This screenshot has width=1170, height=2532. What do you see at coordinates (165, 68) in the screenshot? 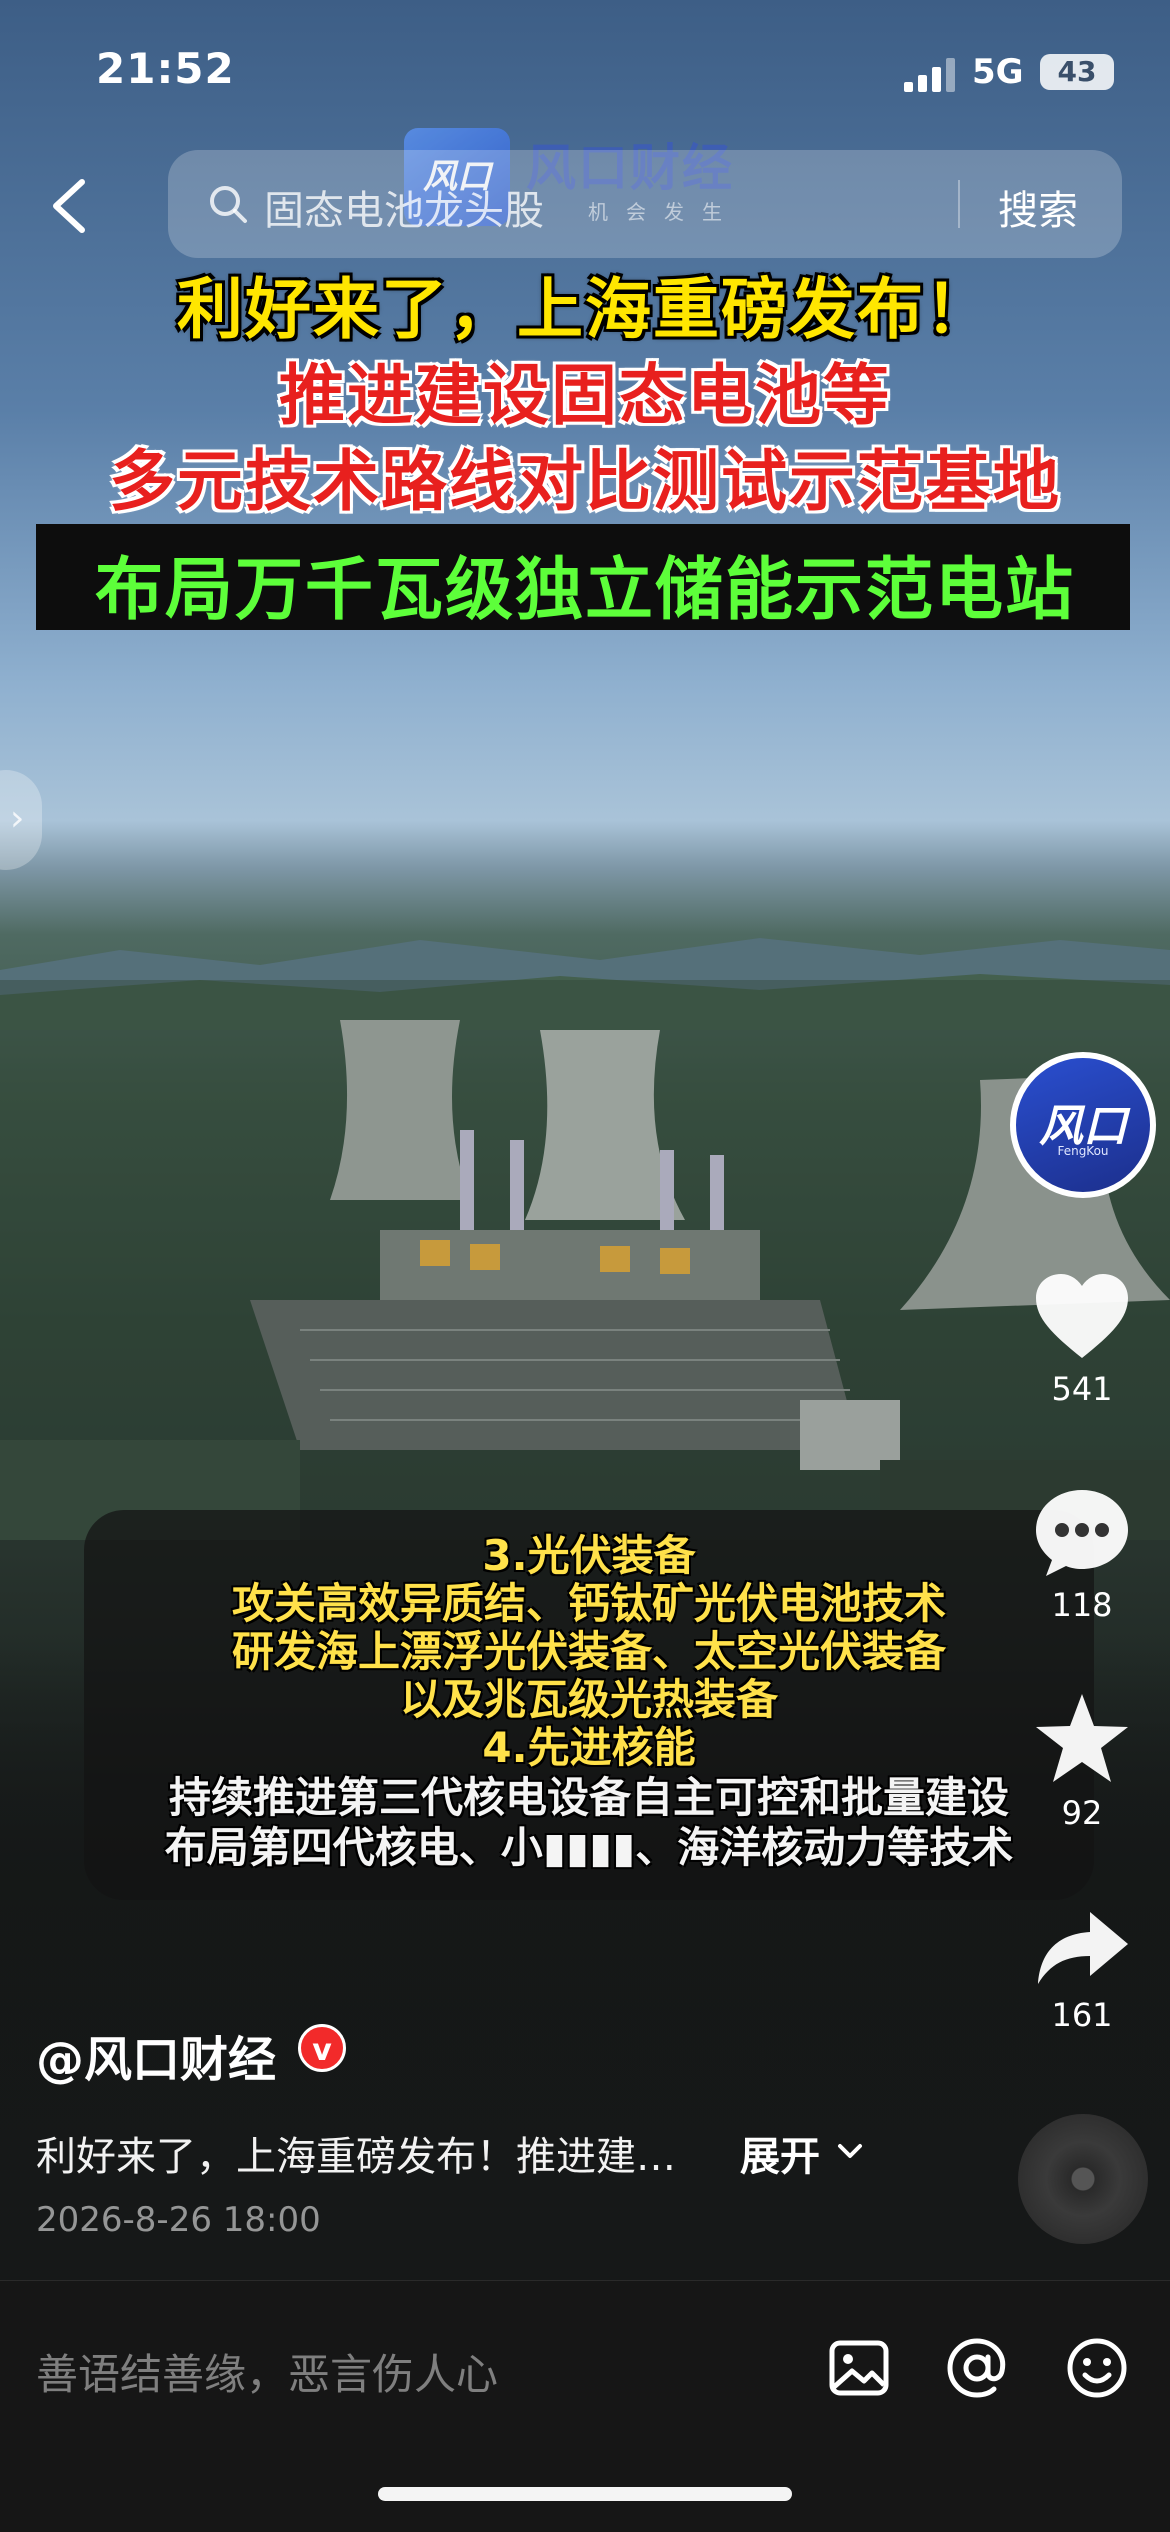
I see `status-time: 21:52` at bounding box center [165, 68].